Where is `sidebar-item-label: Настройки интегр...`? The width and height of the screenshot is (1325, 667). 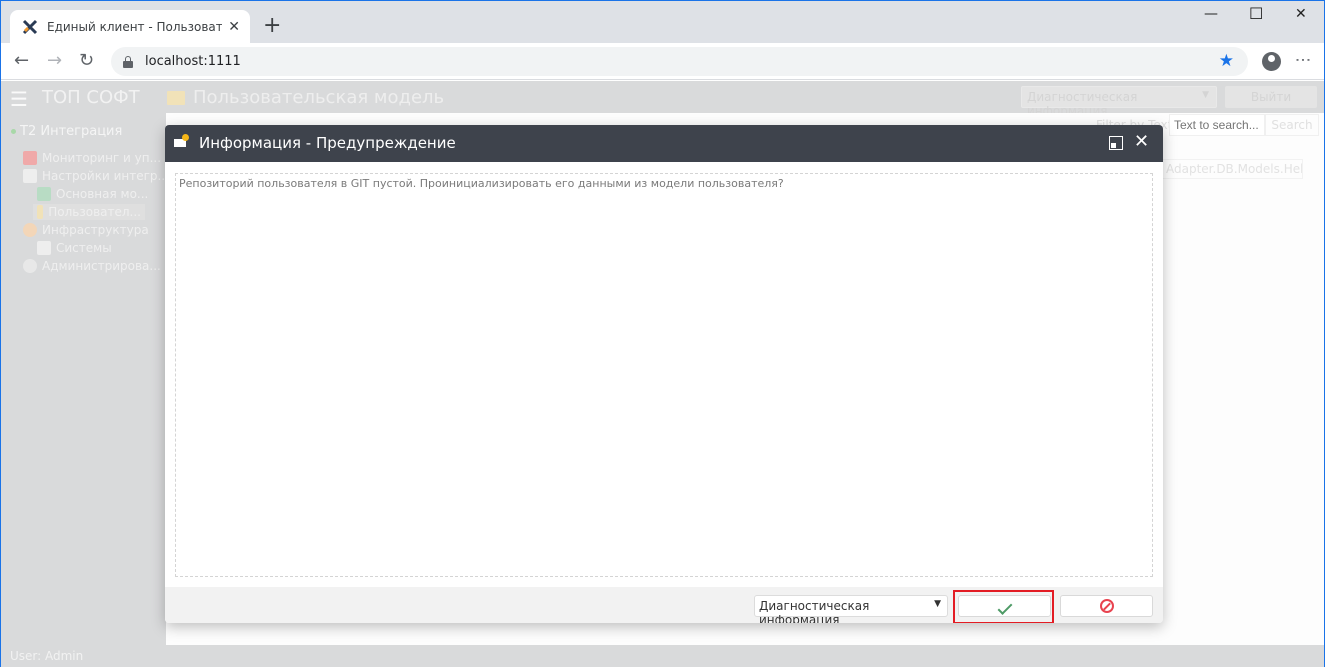
sidebar-item-label: Настройки интегр... is located at coordinates (105, 176).